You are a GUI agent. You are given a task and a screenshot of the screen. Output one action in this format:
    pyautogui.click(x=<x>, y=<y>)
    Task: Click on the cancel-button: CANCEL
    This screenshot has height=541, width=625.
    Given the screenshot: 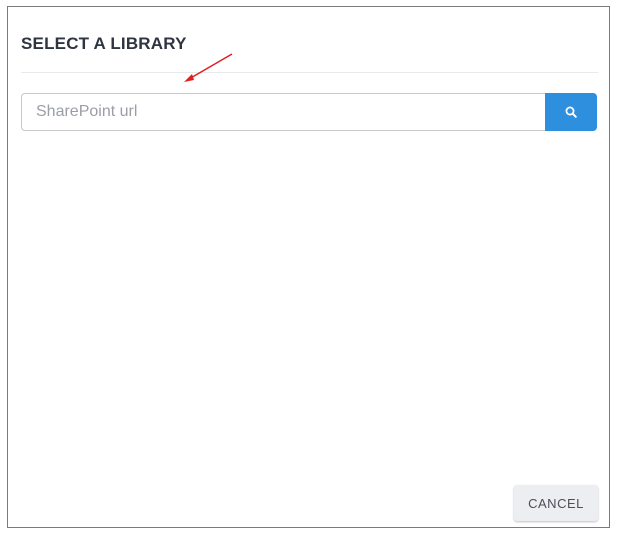 What is the action you would take?
    pyautogui.click(x=556, y=503)
    